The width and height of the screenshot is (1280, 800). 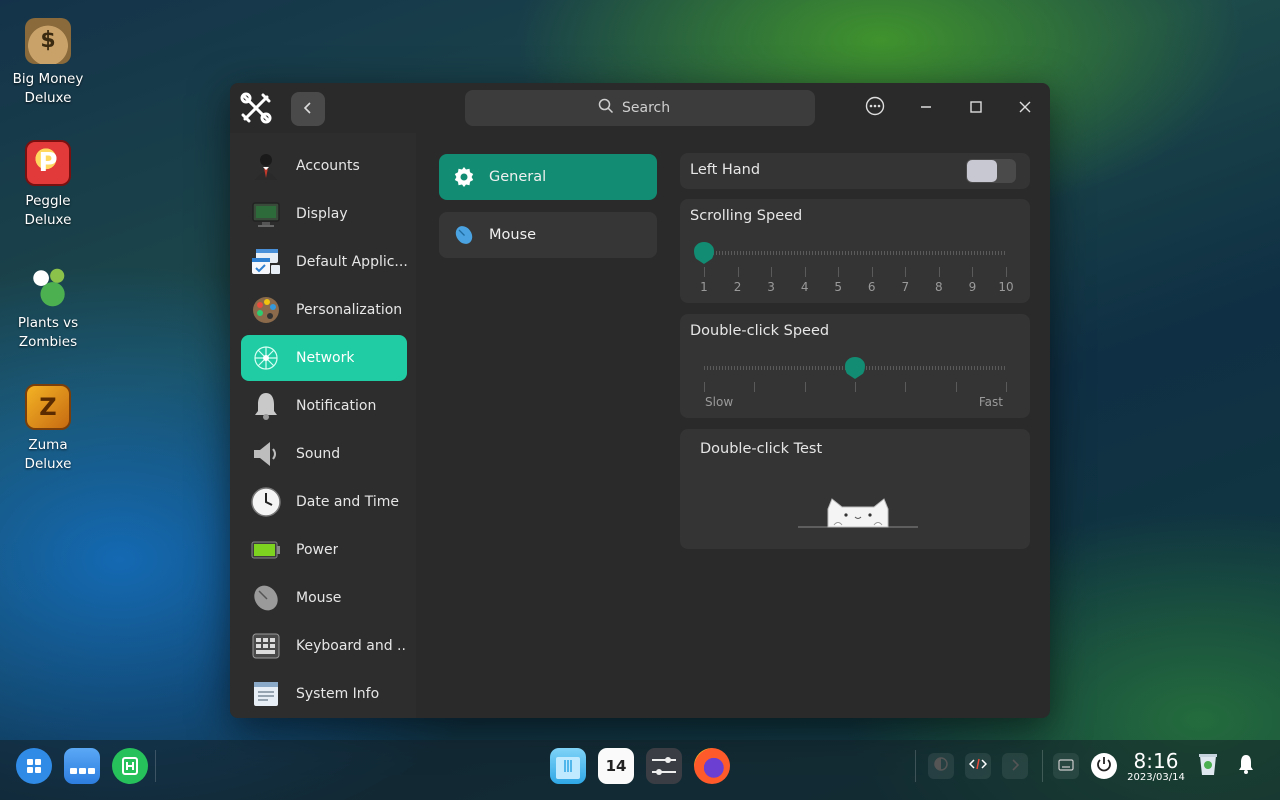 I want to click on double-click-speed-card: Double-click Speed Slow Fast, so click(x=855, y=366).